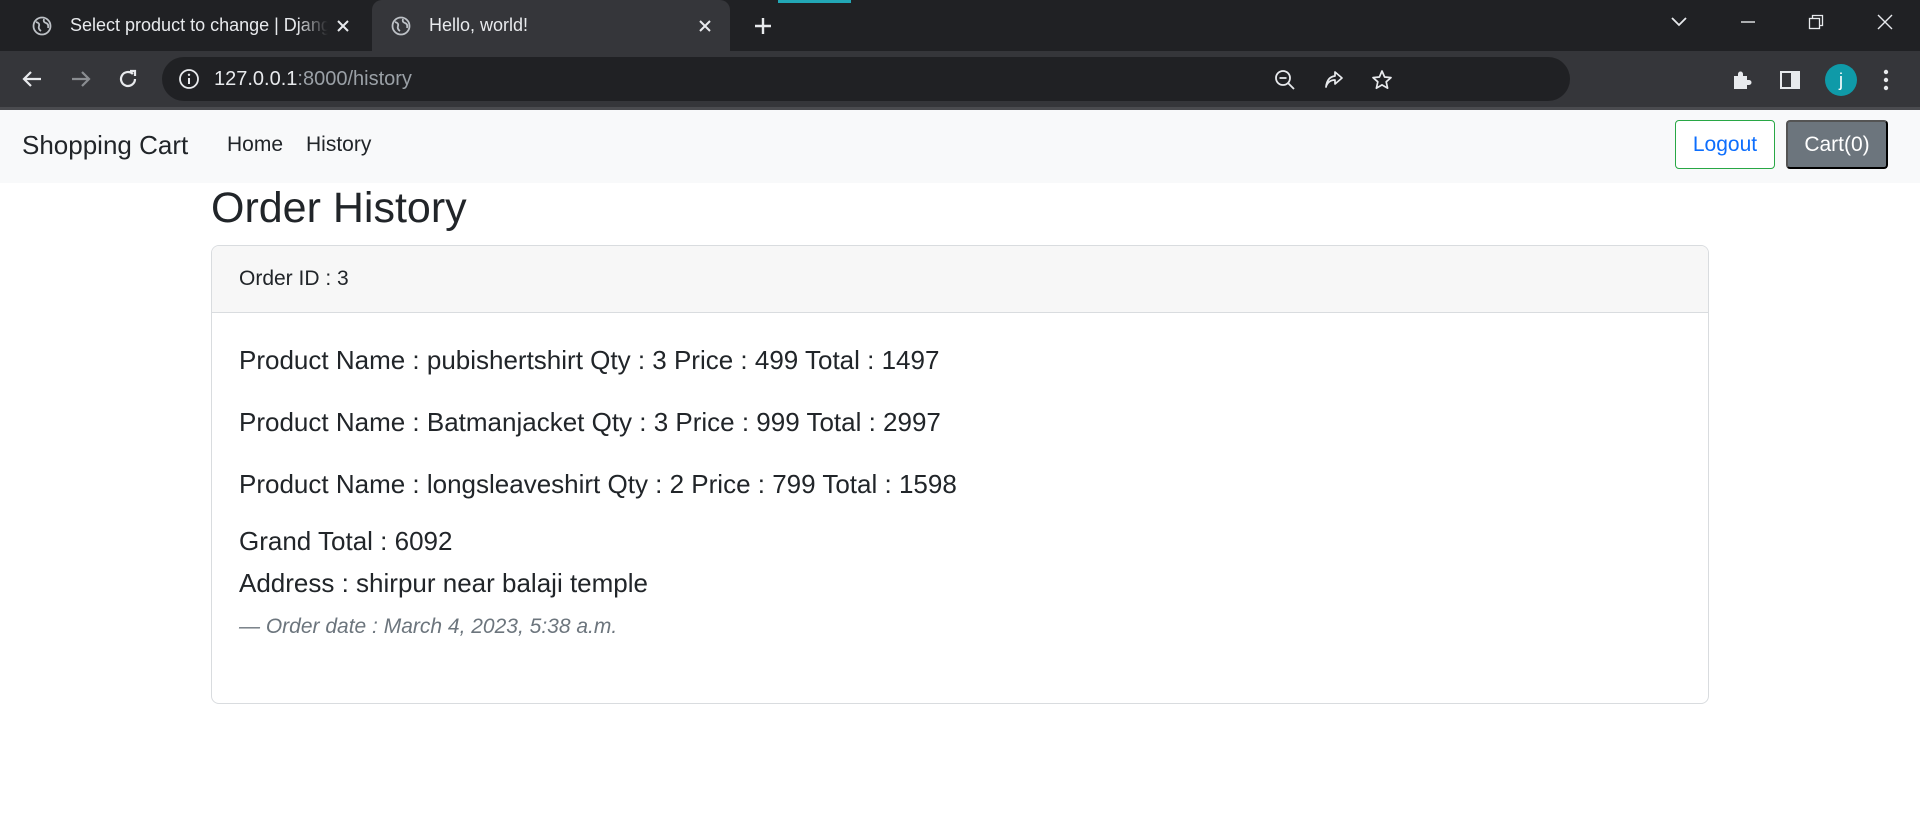 The width and height of the screenshot is (1920, 822). What do you see at coordinates (960, 279) in the screenshot?
I see `order-card-header: Order ID : 3` at bounding box center [960, 279].